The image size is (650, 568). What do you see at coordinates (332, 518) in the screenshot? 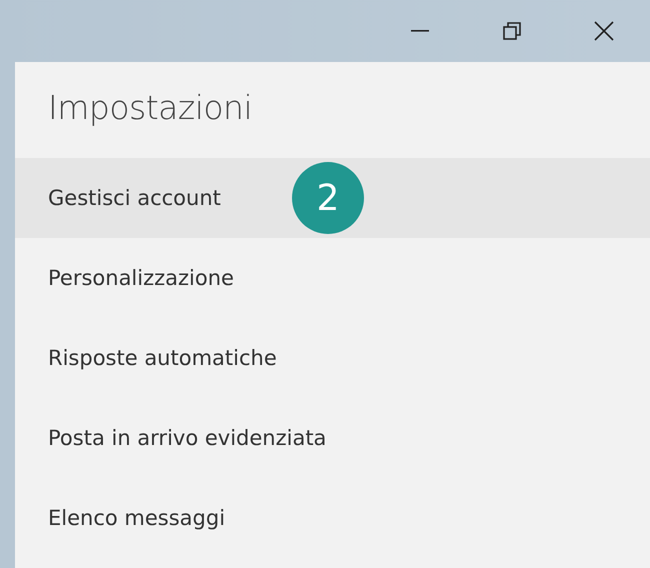
I see `settings-item: Elenco messaggi` at bounding box center [332, 518].